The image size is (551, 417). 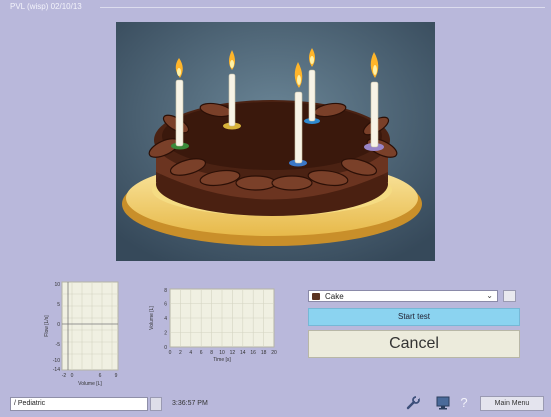 I want to click on vt-x-tick: 8, so click(x=211, y=353).